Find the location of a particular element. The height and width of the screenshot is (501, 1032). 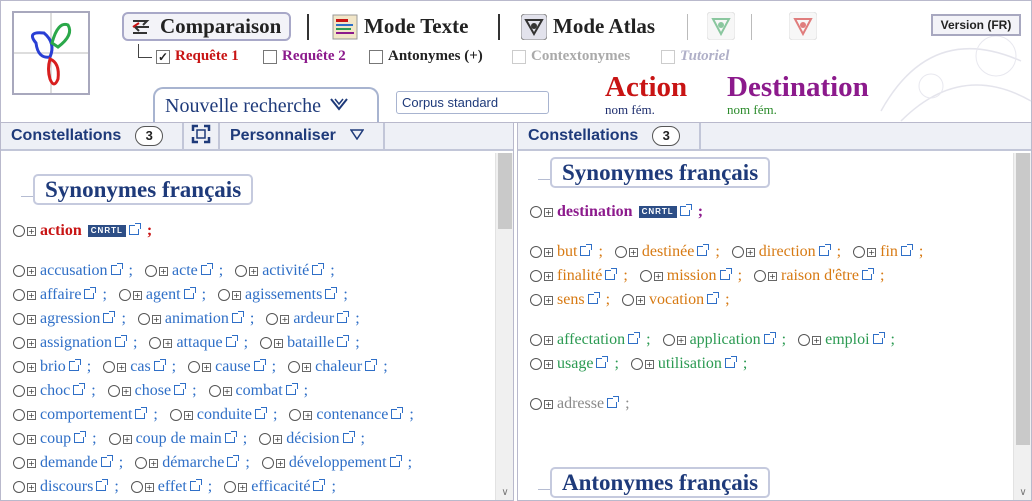

synonym-link: brio is located at coordinates (53, 367).